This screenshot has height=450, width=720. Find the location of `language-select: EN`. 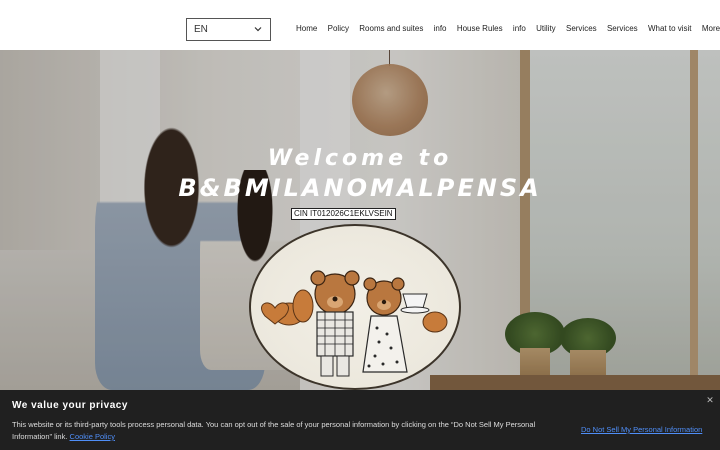

language-select: EN is located at coordinates (228, 29).